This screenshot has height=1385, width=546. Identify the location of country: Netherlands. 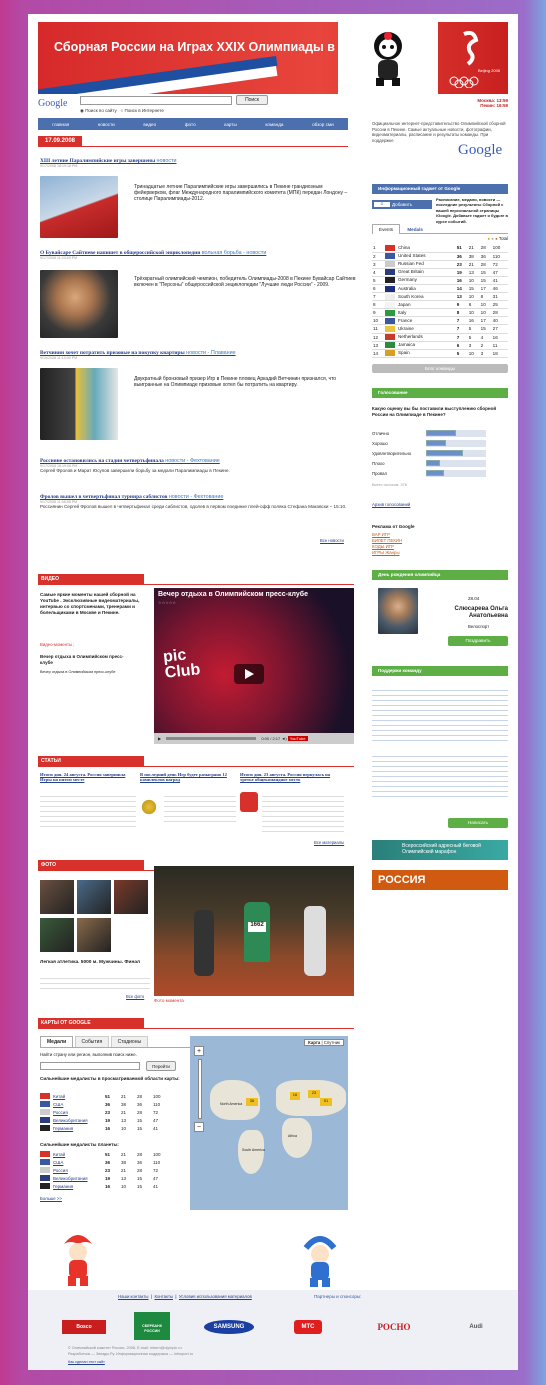
(419, 337).